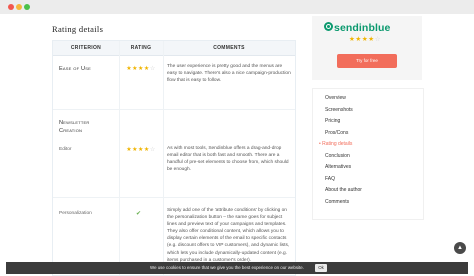  Describe the element at coordinates (337, 156) in the screenshot. I see `toc-item-conclusion: Conclusion` at that location.